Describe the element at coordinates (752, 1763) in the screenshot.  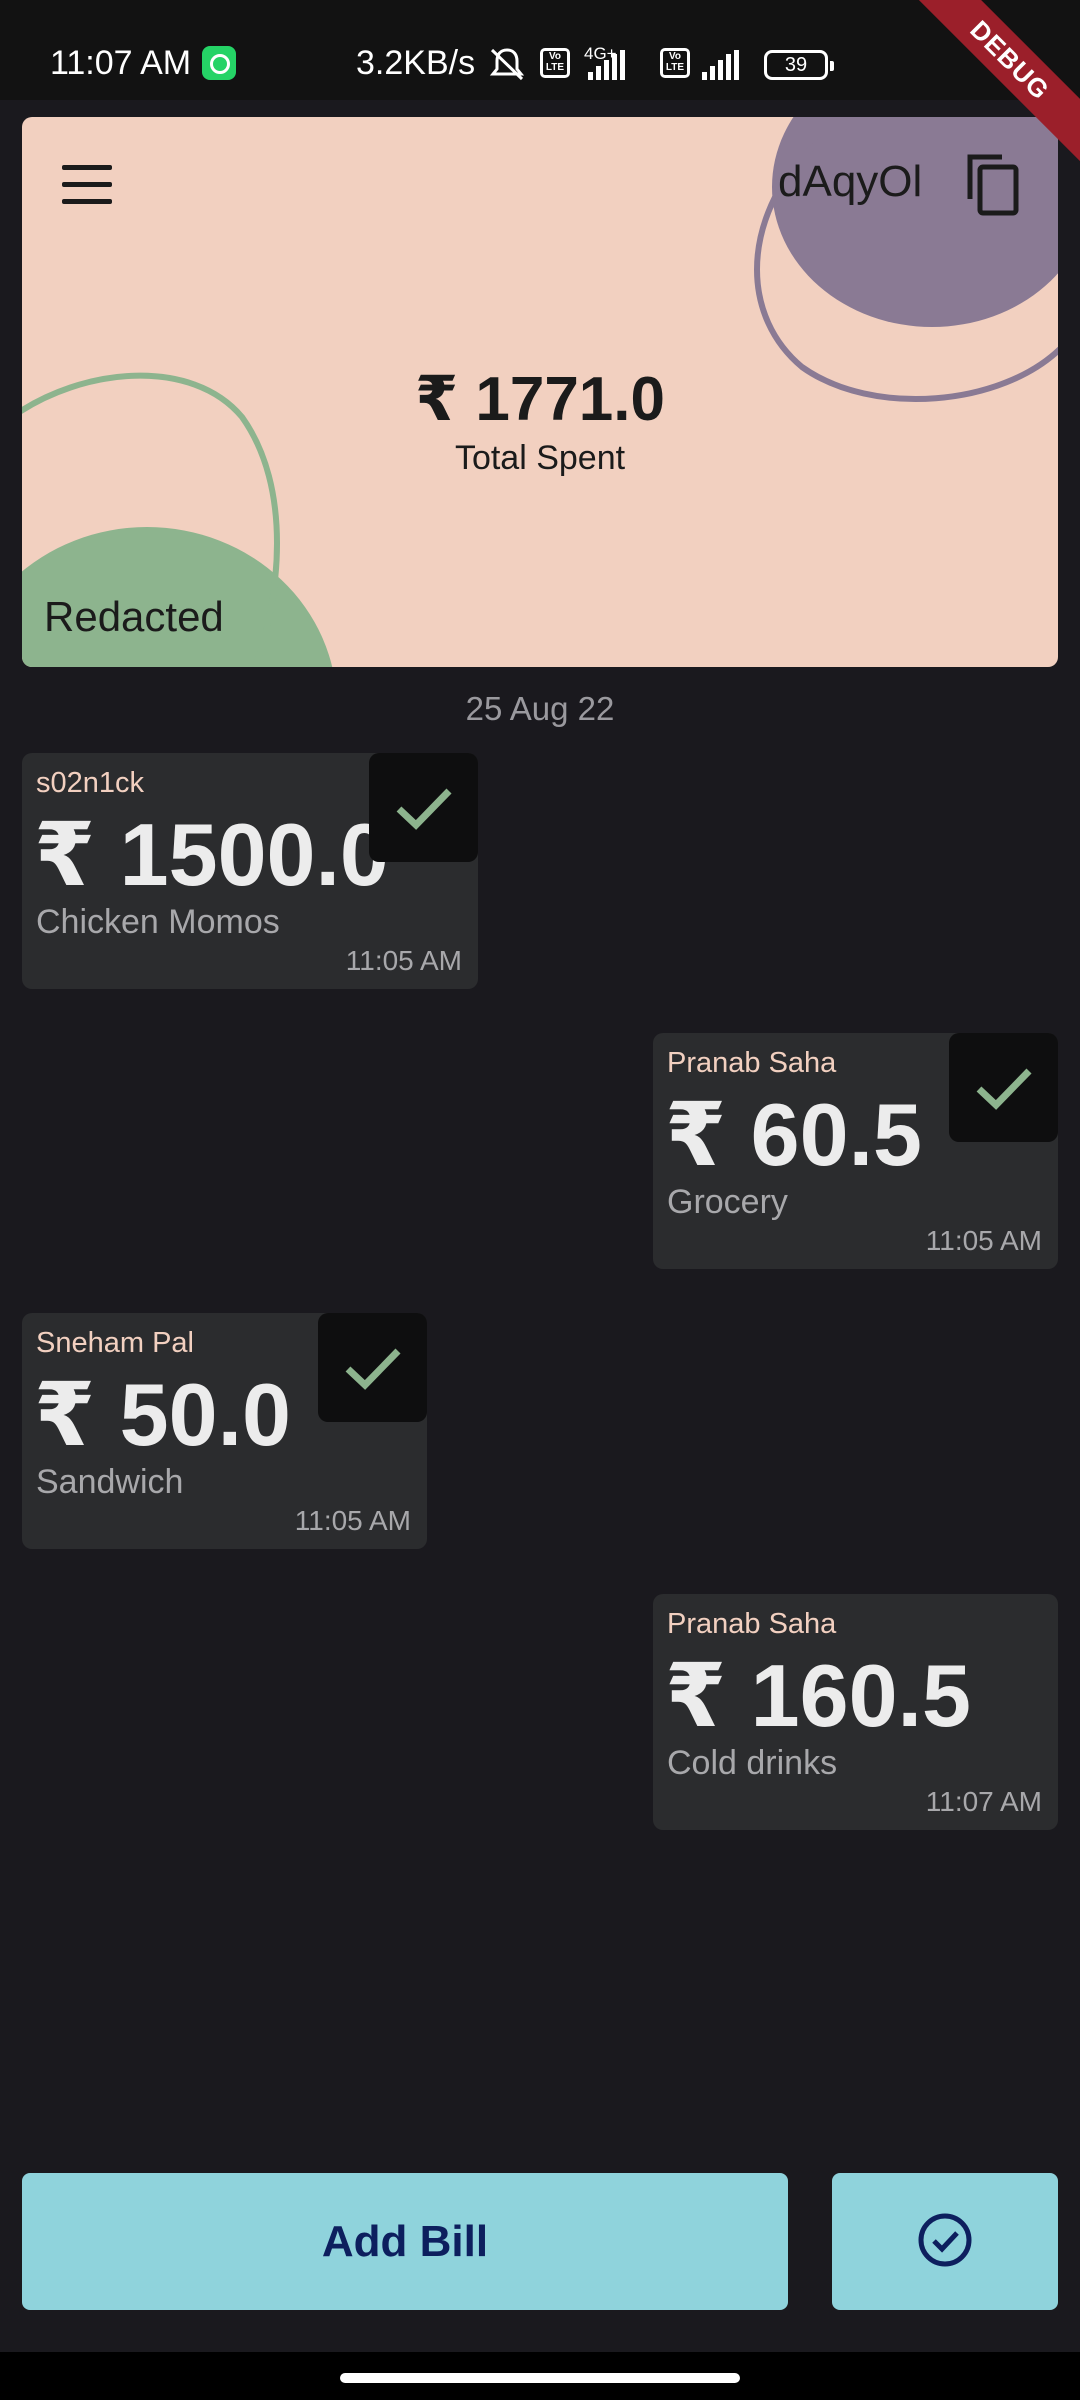
I see `bill-description: Cold drinks` at that location.